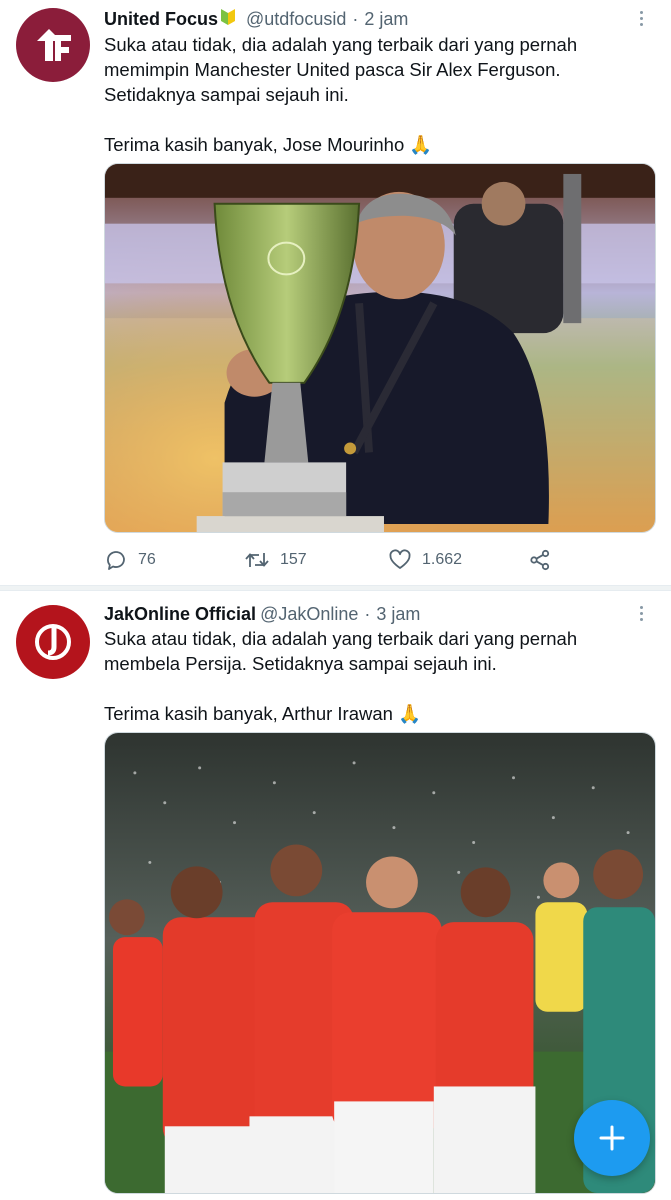 This screenshot has height=1200, width=671. I want to click on reply-button: 76, so click(130, 560).